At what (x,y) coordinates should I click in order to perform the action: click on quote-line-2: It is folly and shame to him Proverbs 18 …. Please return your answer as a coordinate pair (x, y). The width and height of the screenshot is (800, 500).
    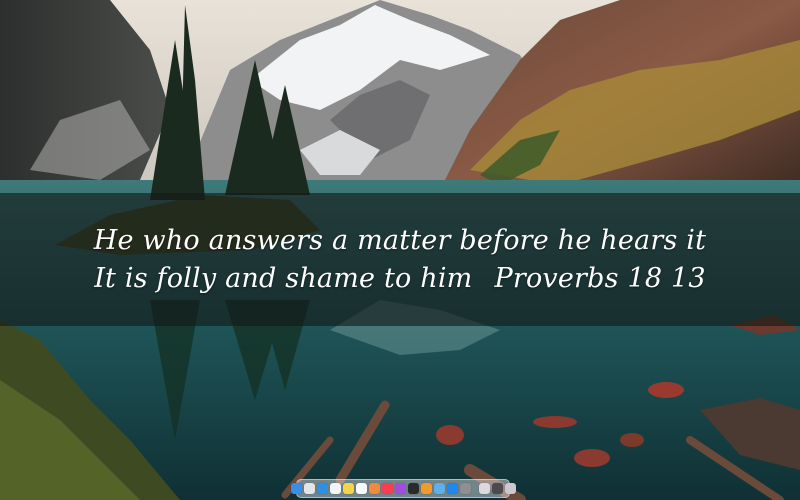
    Looking at the image, I should click on (400, 279).